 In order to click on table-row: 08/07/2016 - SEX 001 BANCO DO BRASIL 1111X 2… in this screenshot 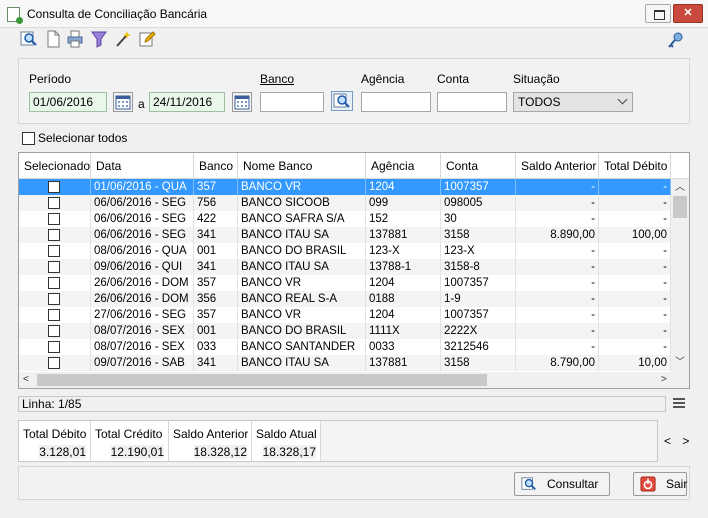, I will do `click(345, 331)`.